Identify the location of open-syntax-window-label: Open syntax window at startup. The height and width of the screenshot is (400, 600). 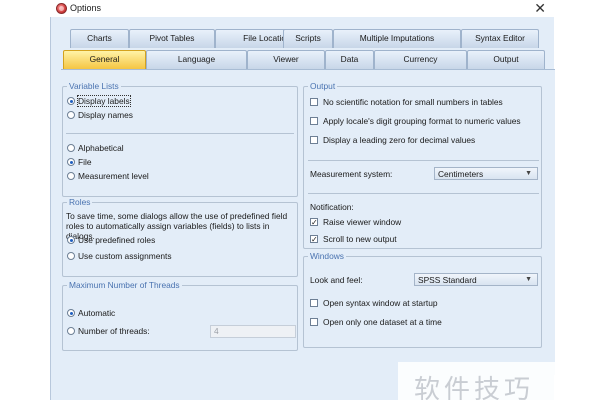
(380, 303).